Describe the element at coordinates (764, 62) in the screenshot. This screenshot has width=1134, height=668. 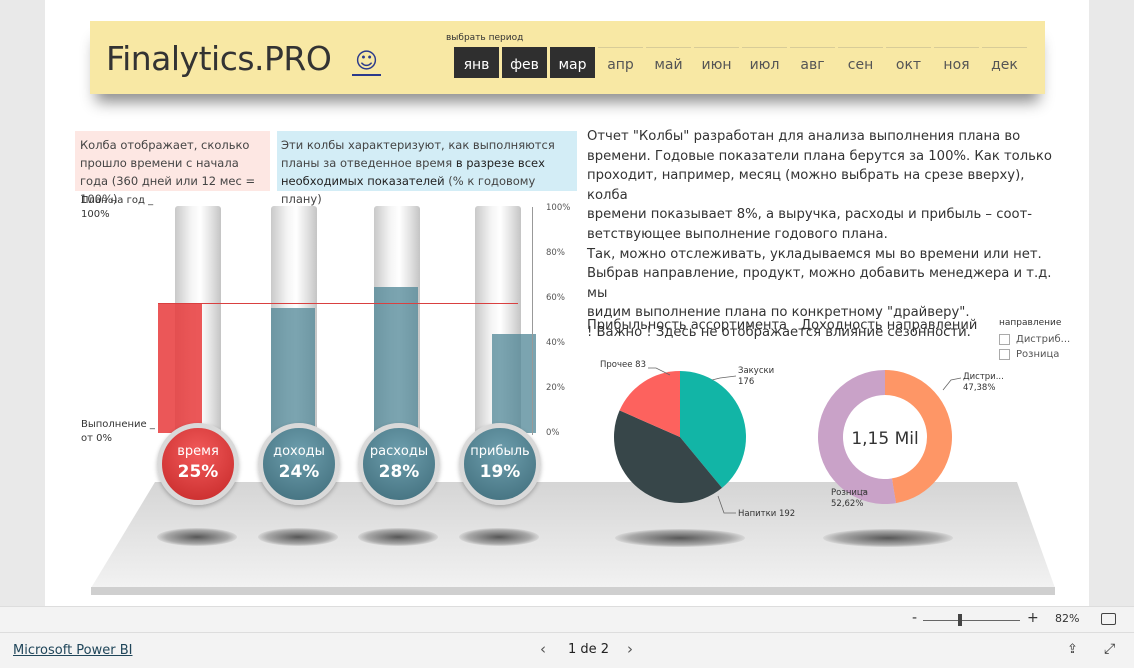
I see `month-6: июл` at that location.